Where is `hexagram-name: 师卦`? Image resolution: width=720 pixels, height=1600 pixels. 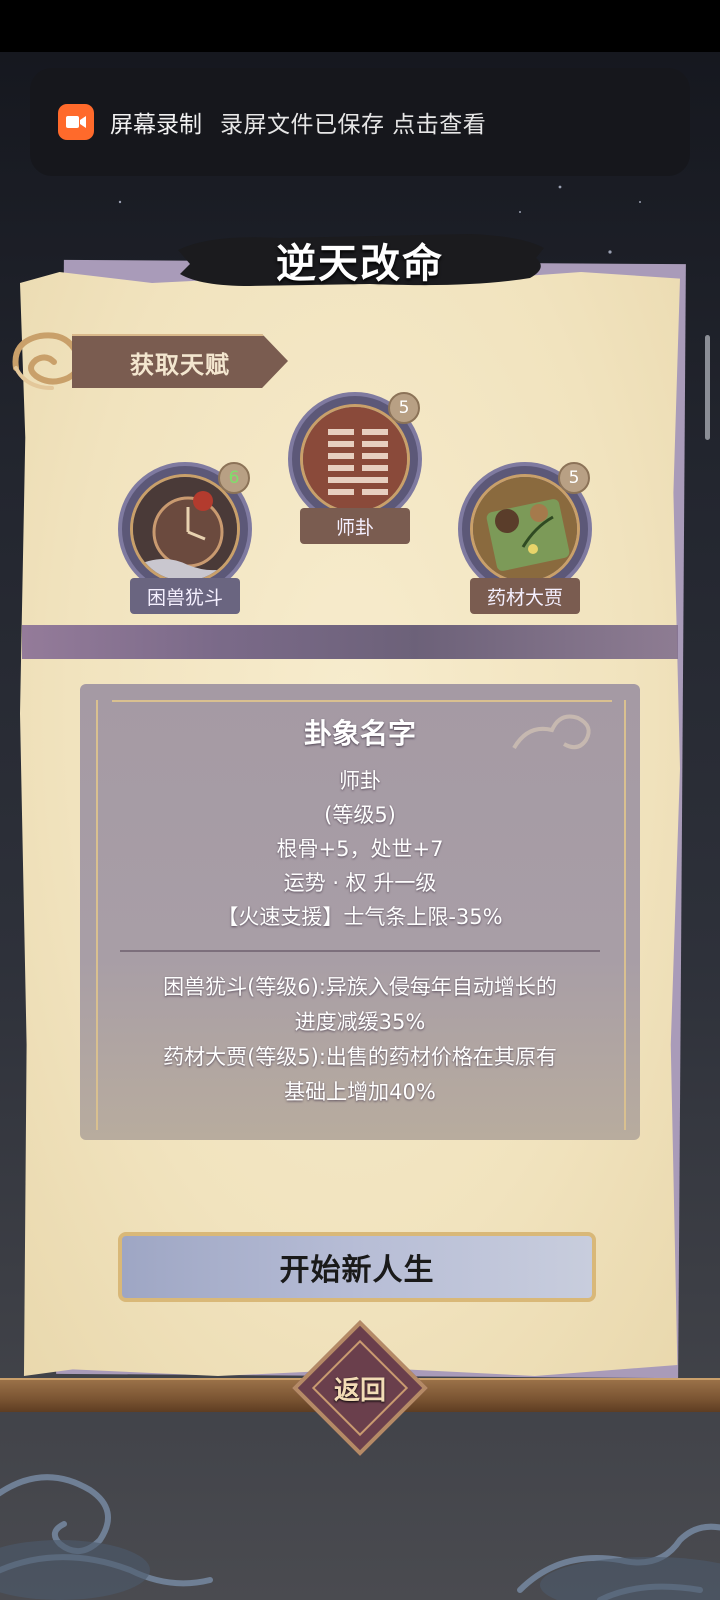 hexagram-name: 师卦 is located at coordinates (360, 781).